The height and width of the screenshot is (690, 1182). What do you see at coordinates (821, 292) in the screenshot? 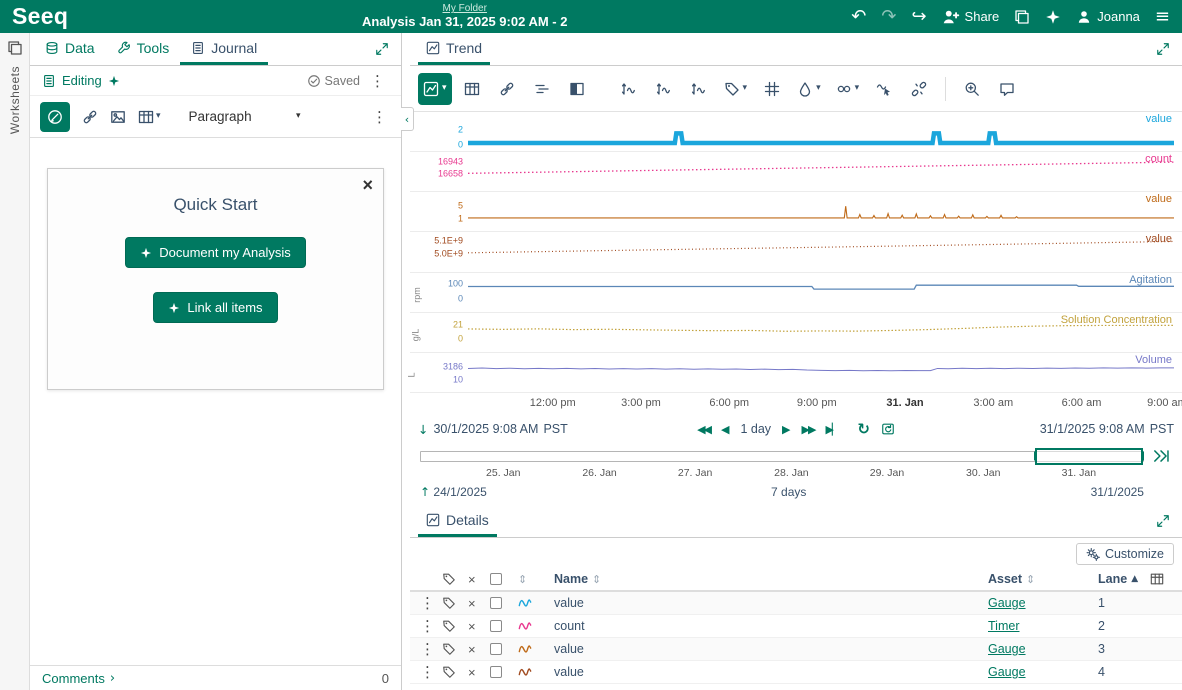
I see `lane-plot: Agitation` at bounding box center [821, 292].